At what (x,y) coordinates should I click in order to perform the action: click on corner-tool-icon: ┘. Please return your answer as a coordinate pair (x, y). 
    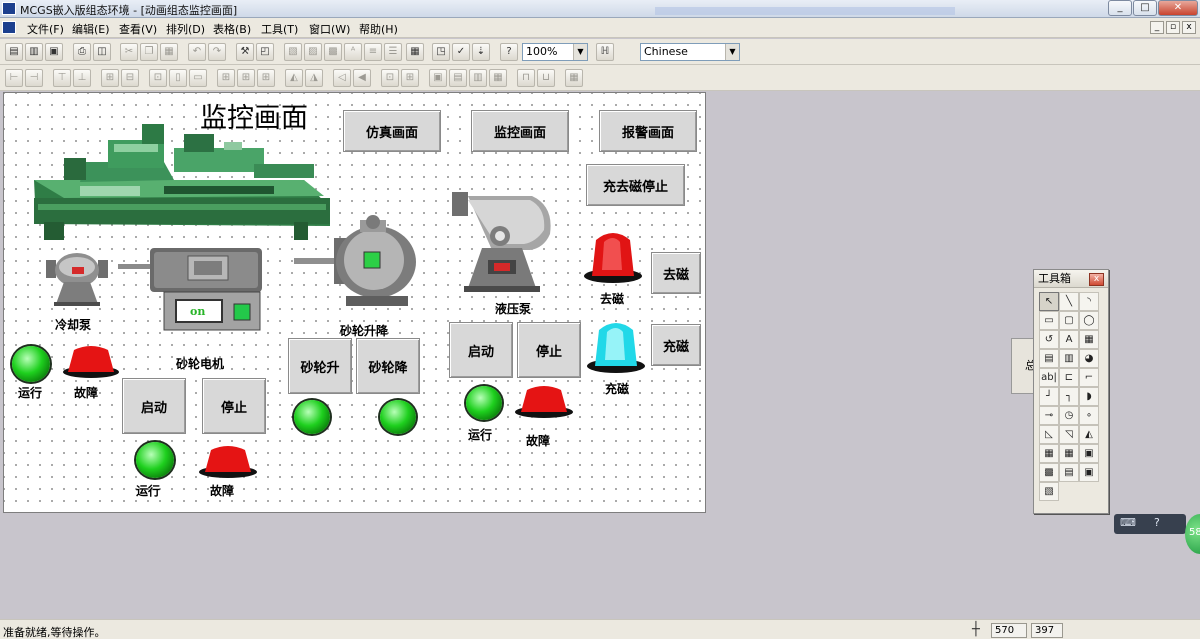
    Looking at the image, I should click on (1049, 396).